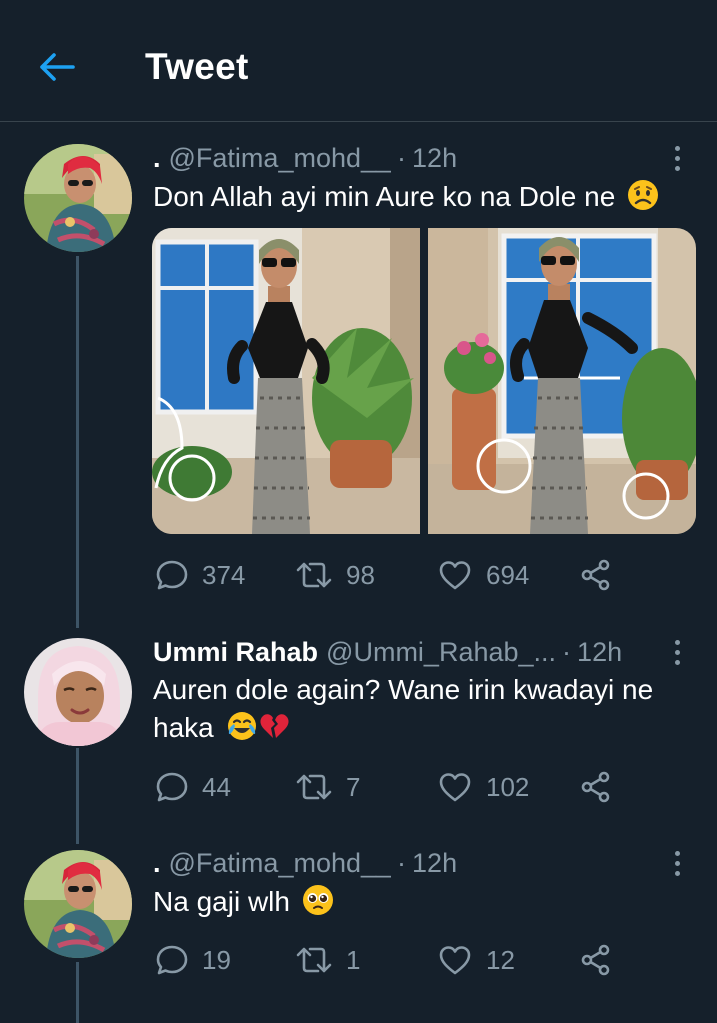 The width and height of the screenshot is (717, 1023). I want to click on top-app-bar: Tweet, so click(358, 61).